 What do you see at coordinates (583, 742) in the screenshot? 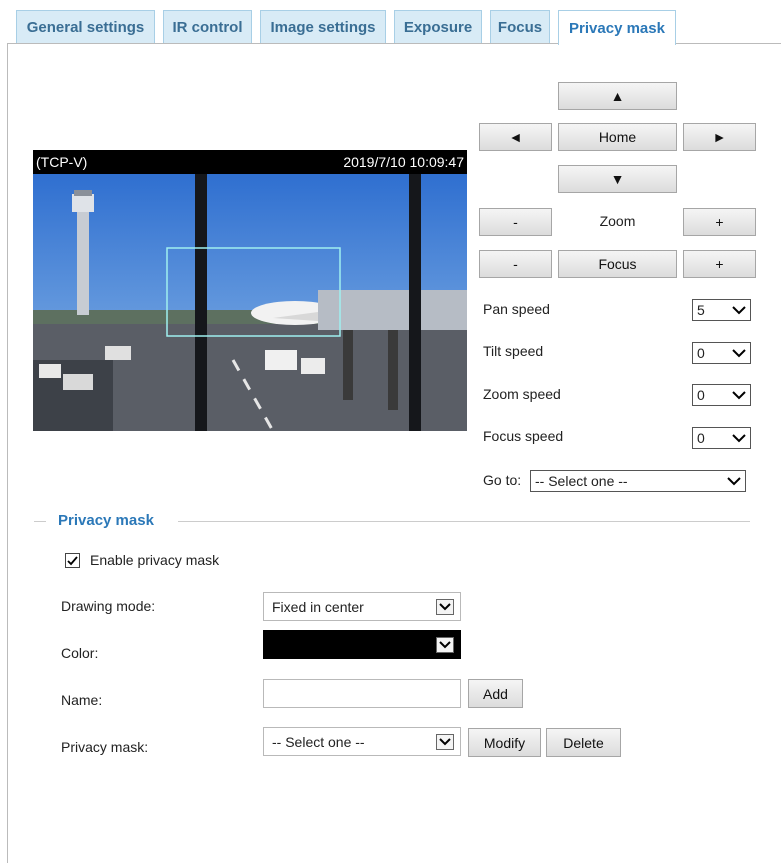
I see `delete-button: Delete` at bounding box center [583, 742].